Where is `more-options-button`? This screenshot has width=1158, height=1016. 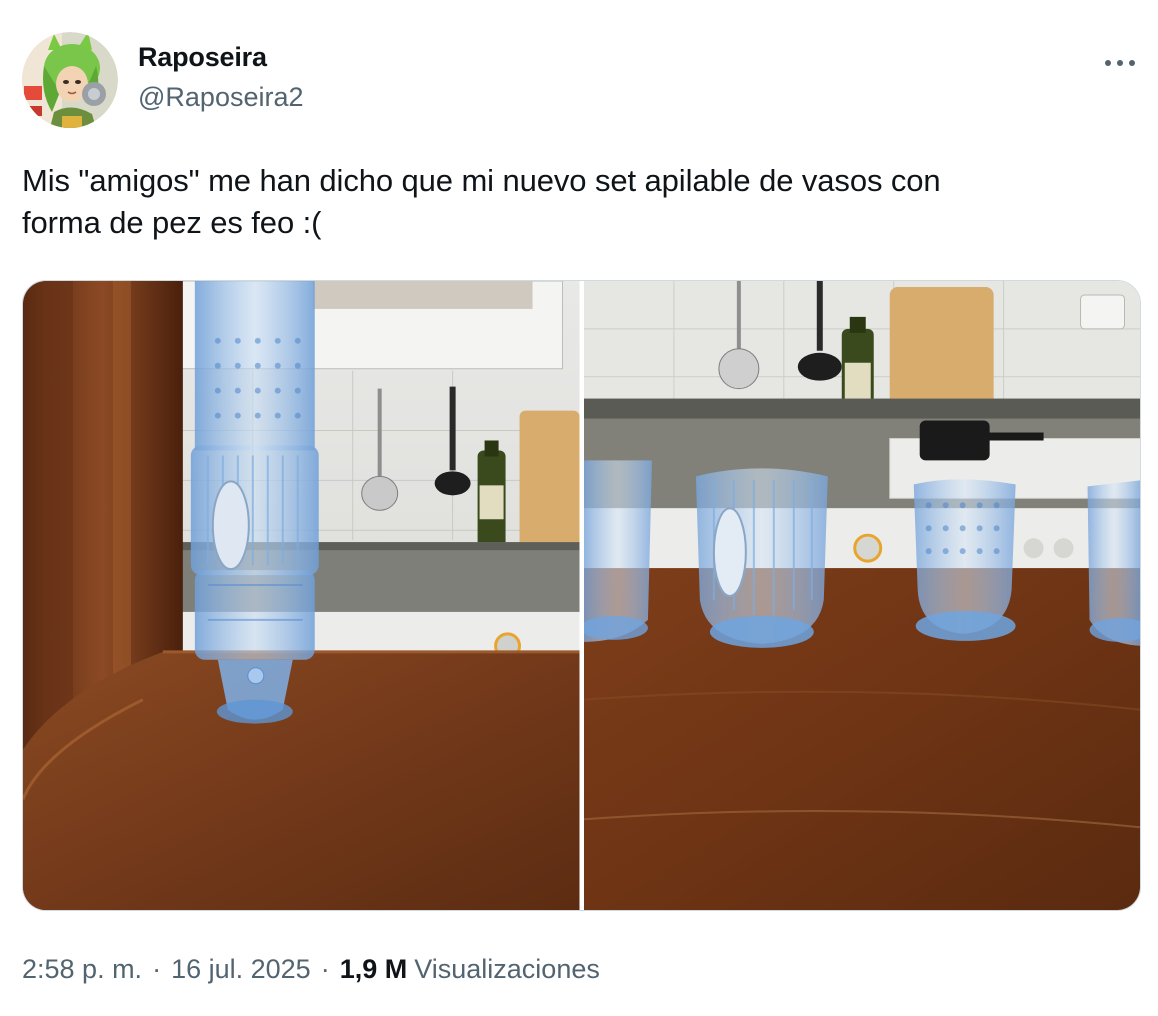
more-options-button is located at coordinates (1120, 63).